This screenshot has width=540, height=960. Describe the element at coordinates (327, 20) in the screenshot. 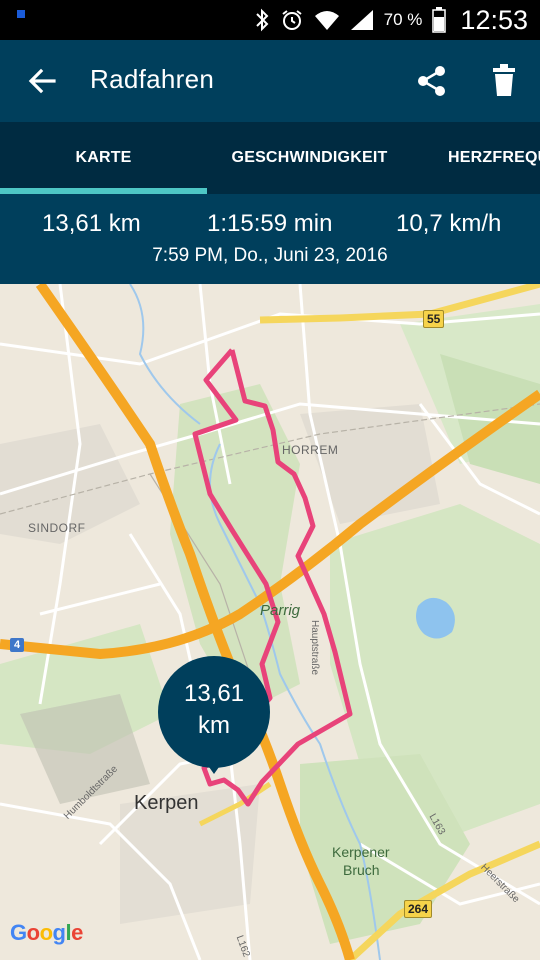

I see `wifi-icon` at that location.